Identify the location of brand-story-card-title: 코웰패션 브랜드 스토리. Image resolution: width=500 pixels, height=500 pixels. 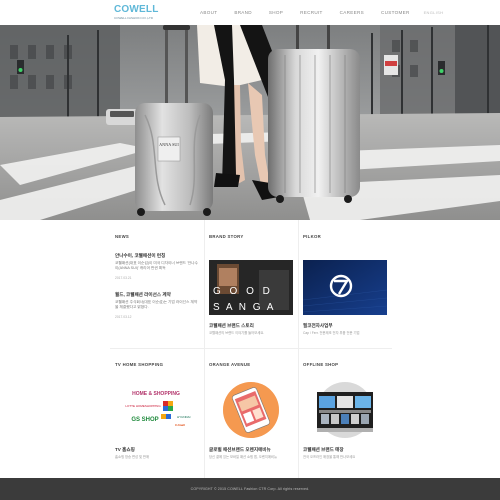
(231, 326).